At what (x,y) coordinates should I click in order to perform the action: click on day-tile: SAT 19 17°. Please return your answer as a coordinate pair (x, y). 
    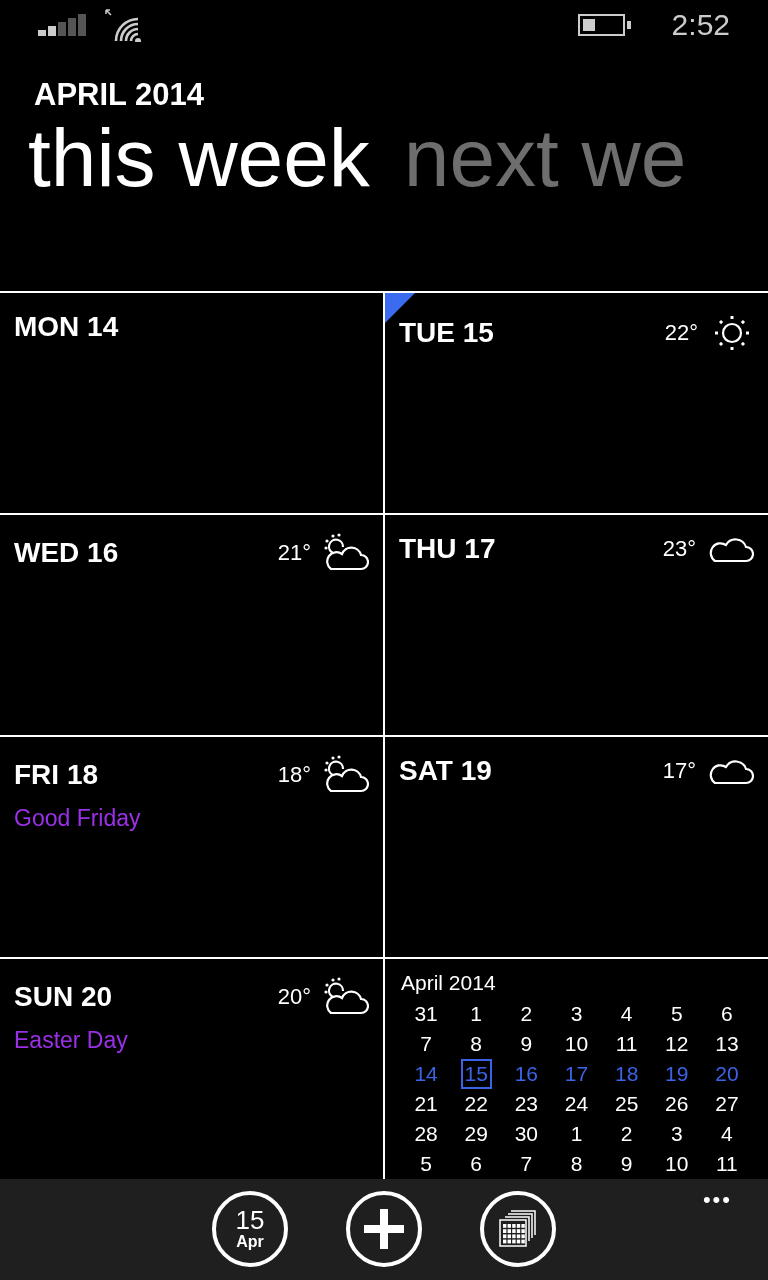
    Looking at the image, I should click on (576, 846).